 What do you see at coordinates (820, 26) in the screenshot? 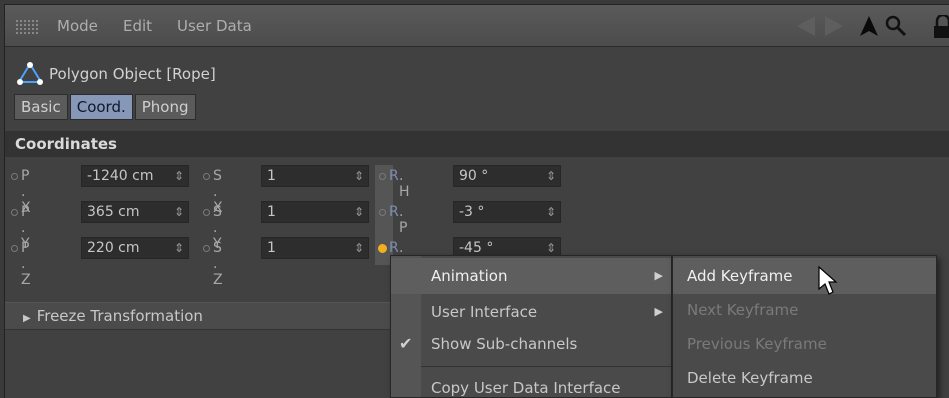
I see `history-arrows-icon` at bounding box center [820, 26].